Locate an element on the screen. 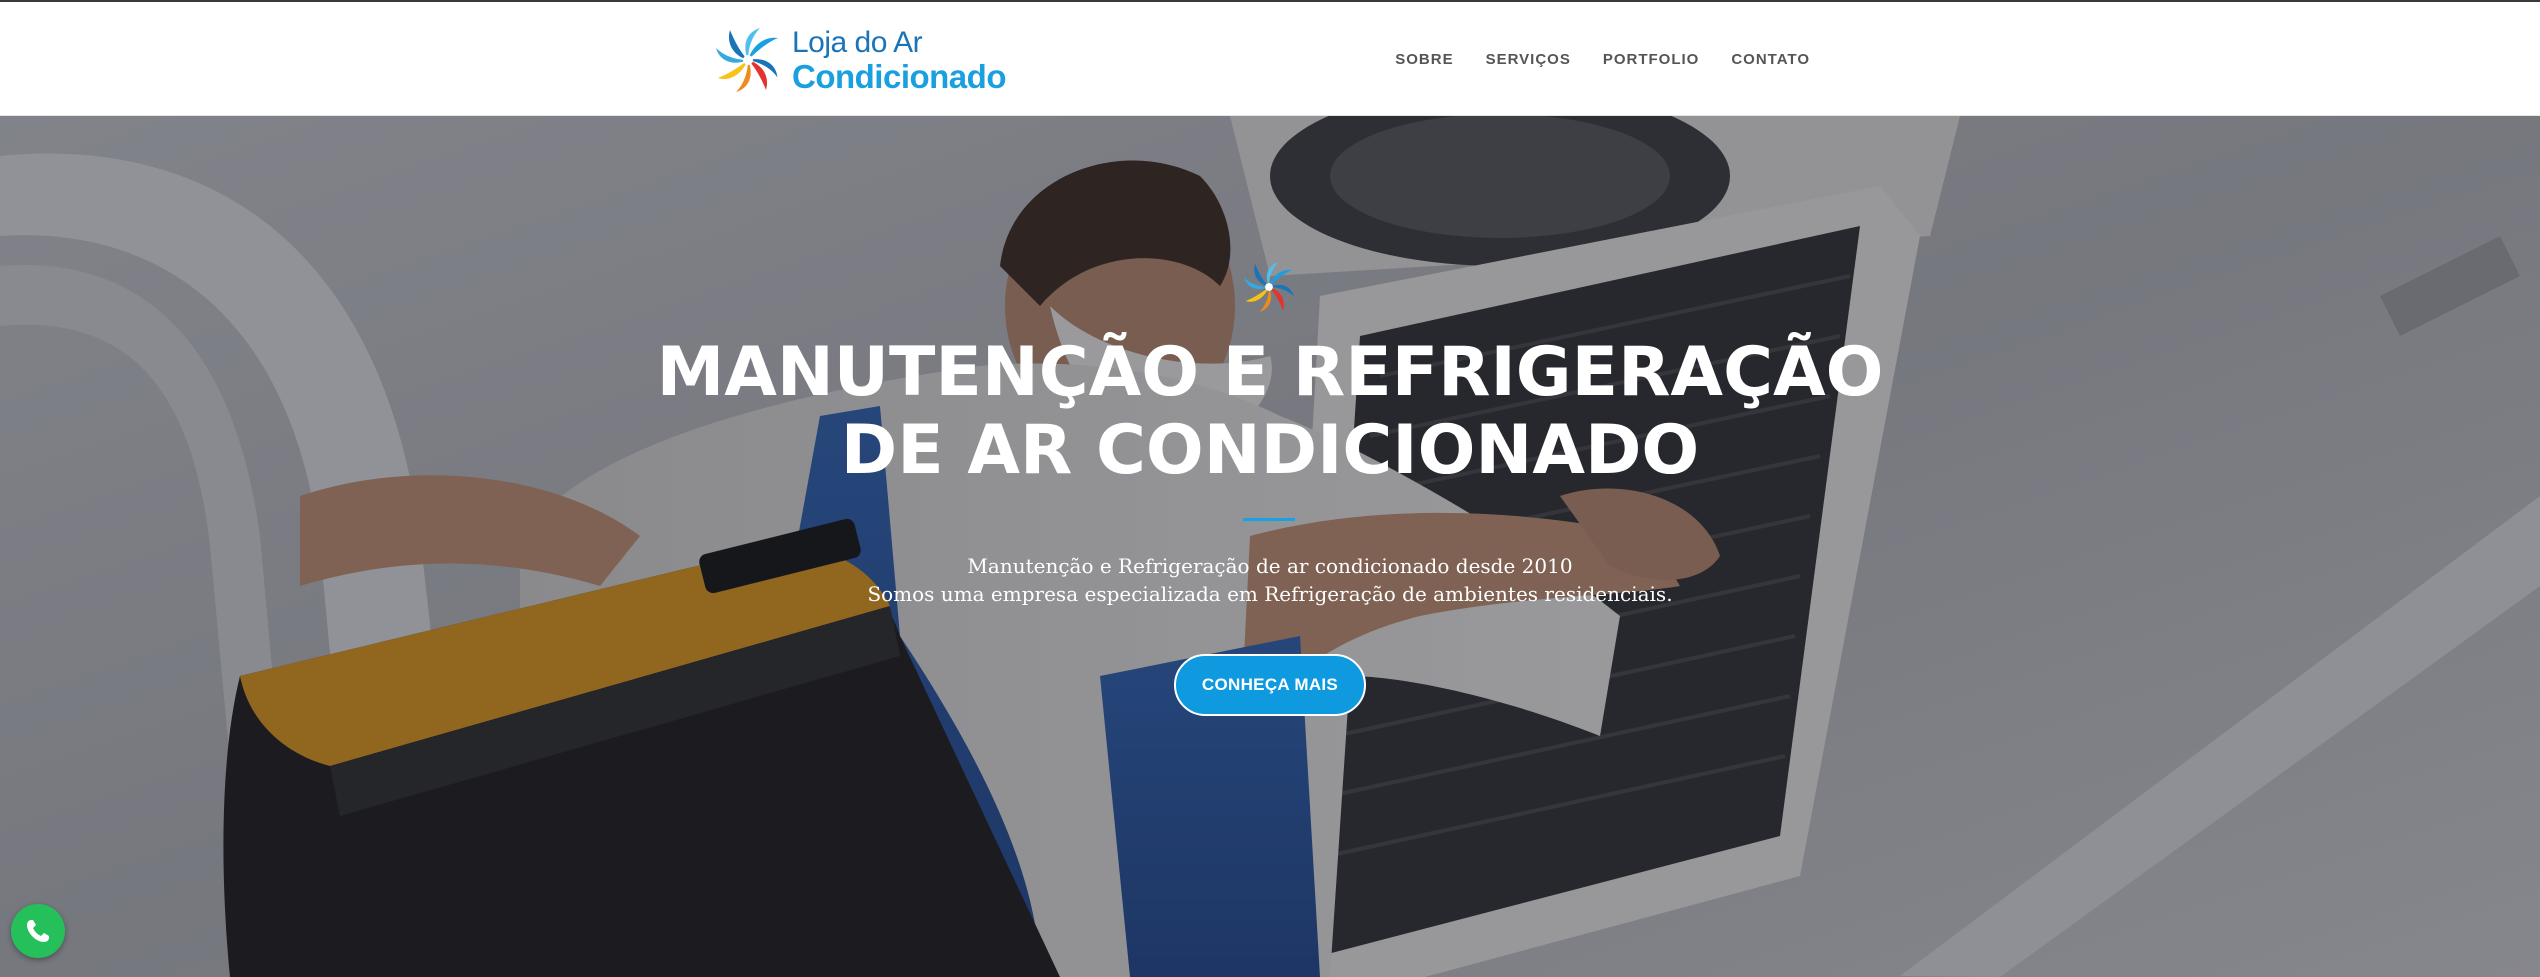 The image size is (2540, 977). main-nav: SOBRE SERVIÇOS PORTFOLIO CONTATO is located at coordinates (1586, 59).